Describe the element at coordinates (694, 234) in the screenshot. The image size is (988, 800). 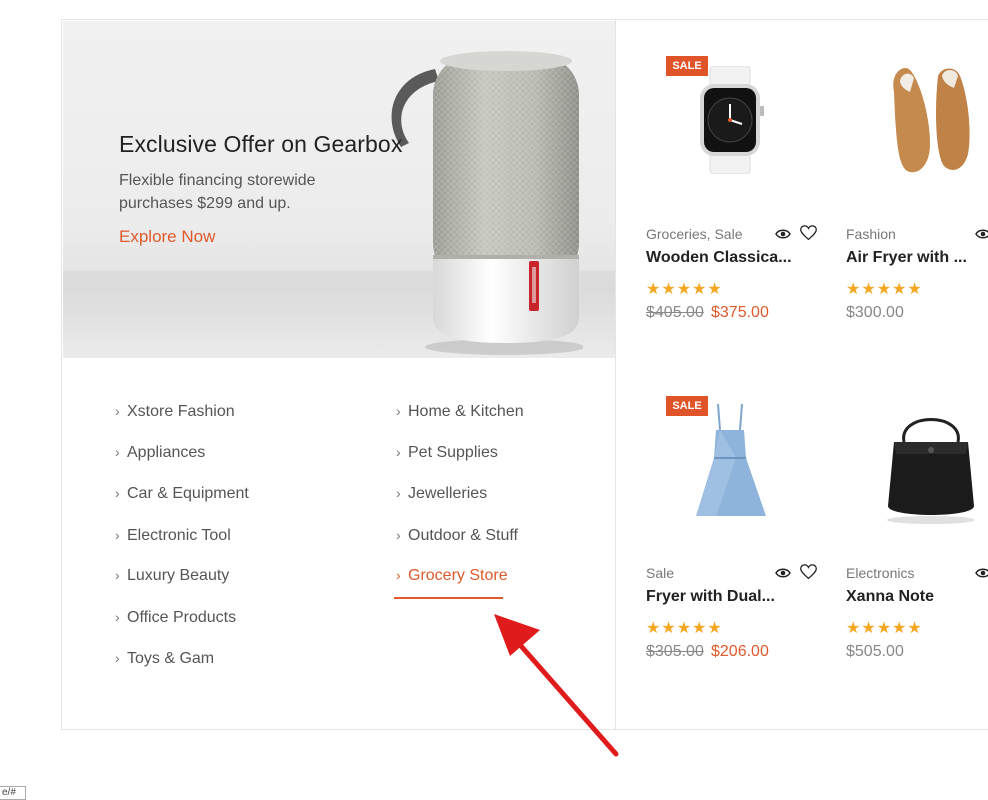
I see `product-category: Groceries, Sale` at that location.